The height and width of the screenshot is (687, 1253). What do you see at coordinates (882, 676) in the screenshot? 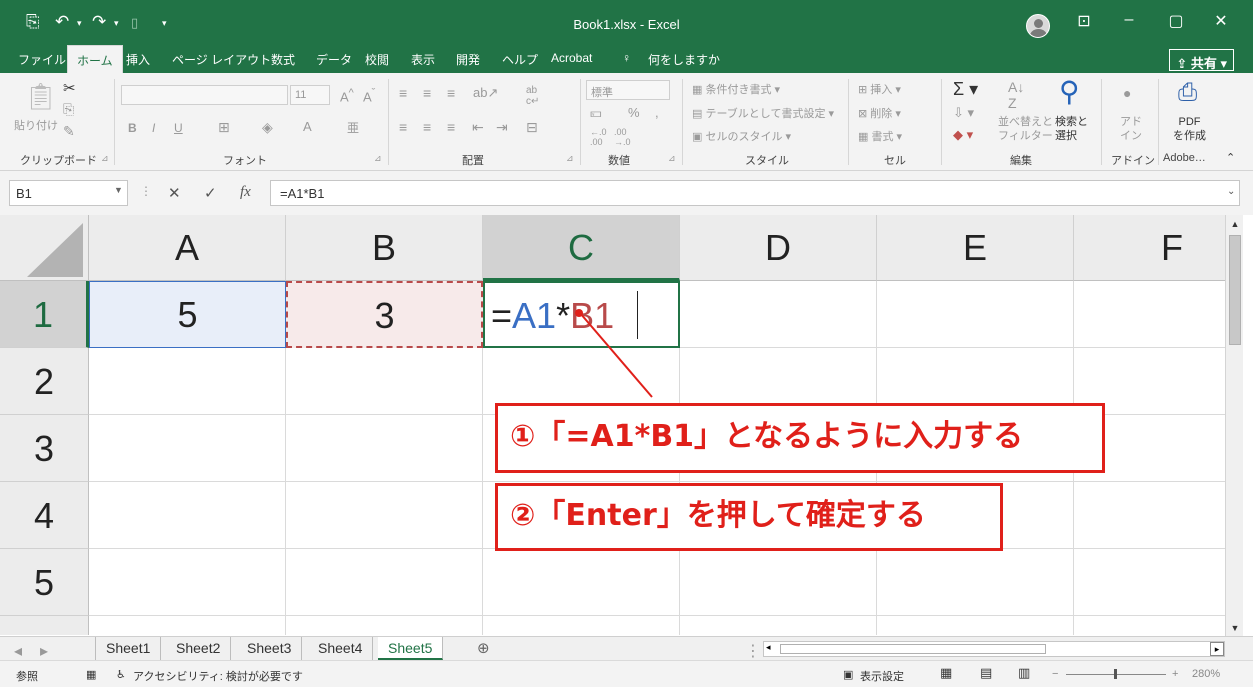
I see `display-settings: 表示設定` at bounding box center [882, 676].